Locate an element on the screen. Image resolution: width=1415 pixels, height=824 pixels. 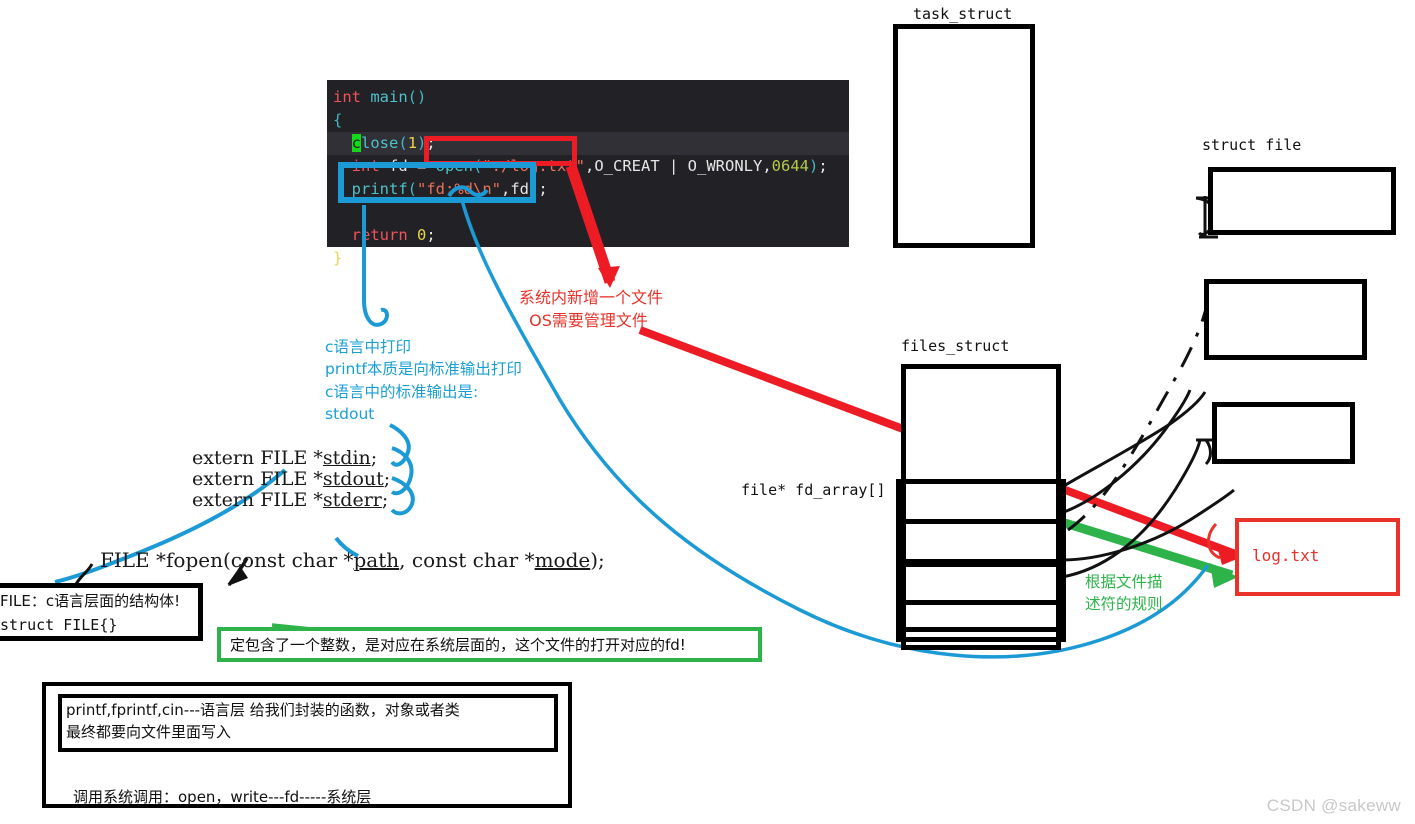
extern-stdin-line: extern FILE *stdin; is located at coordinates (285, 458).